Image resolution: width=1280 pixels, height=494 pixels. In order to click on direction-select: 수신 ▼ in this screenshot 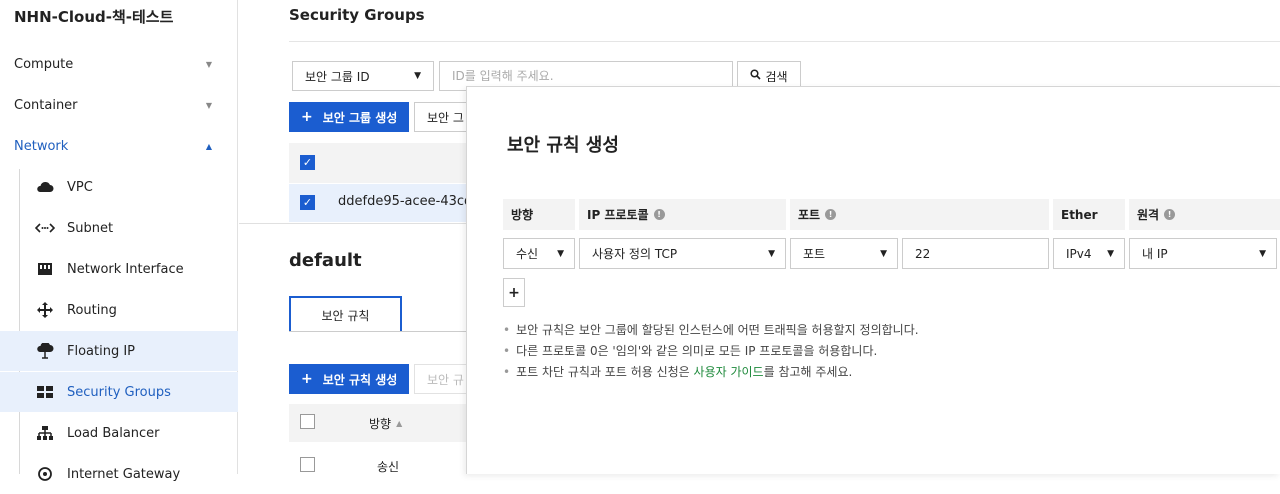, I will do `click(539, 253)`.